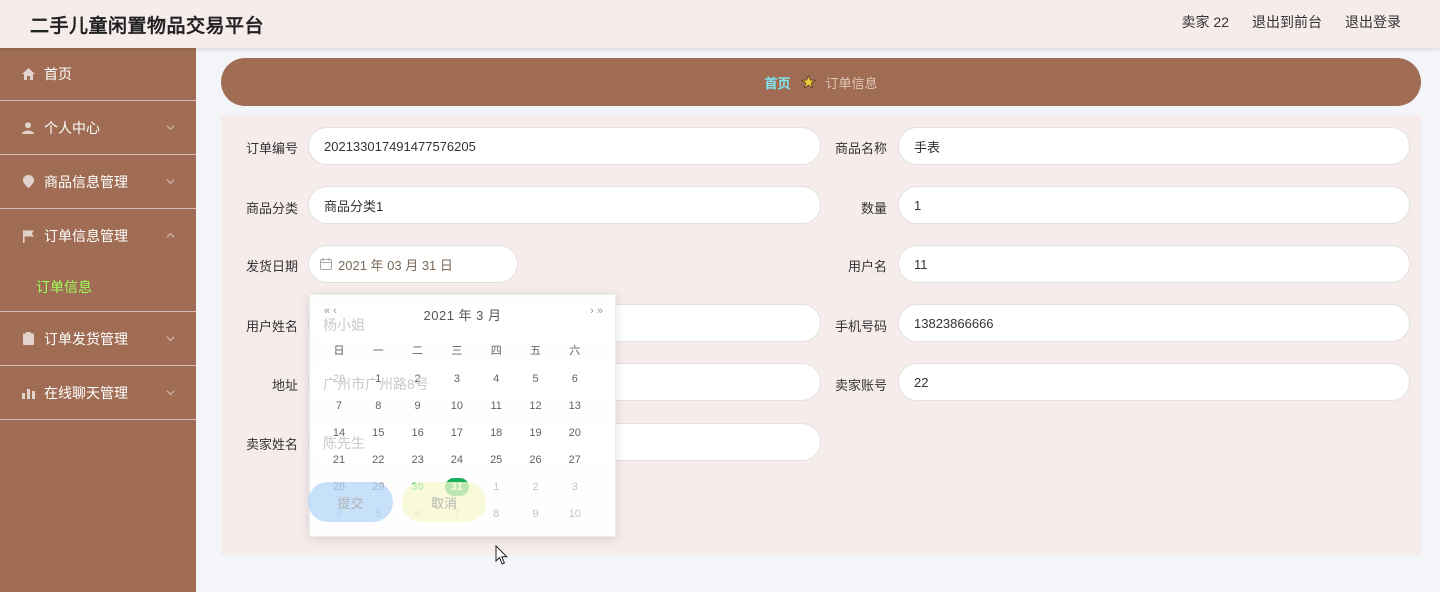 This screenshot has height=592, width=1440. I want to click on username-field: 11, so click(1154, 264).